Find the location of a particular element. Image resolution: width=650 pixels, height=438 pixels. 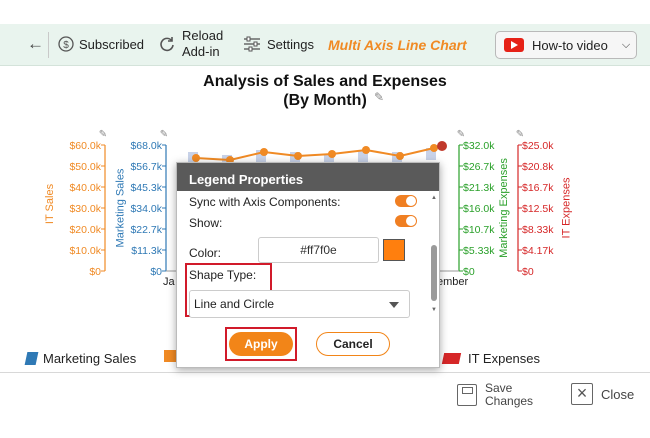

scroll-up-icon: ▲ is located at coordinates (434, 198).